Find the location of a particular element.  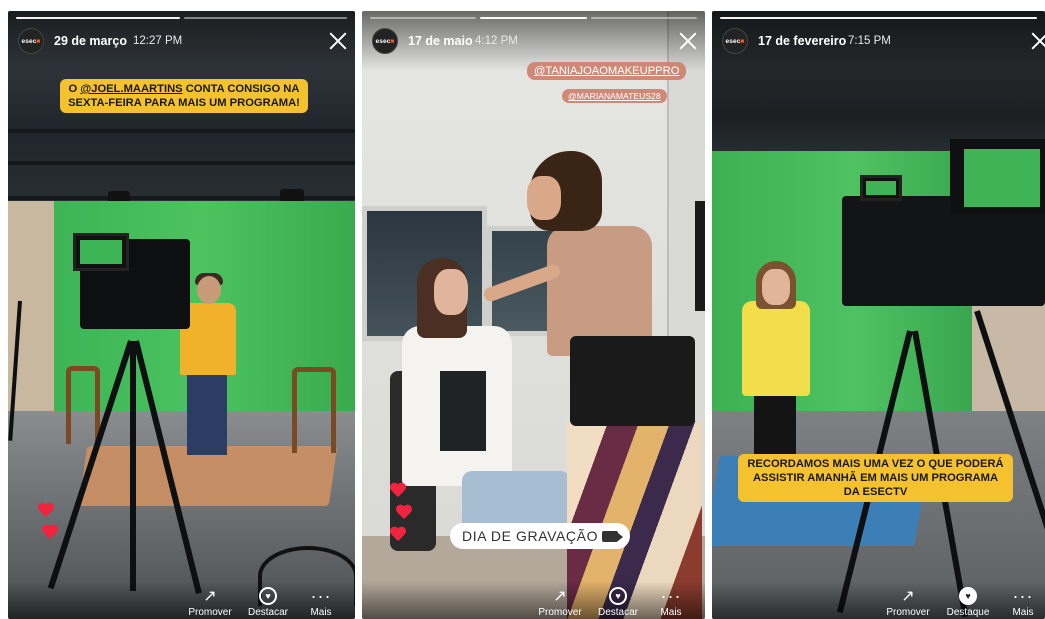

story-date: 29 de março is located at coordinates (90, 41).